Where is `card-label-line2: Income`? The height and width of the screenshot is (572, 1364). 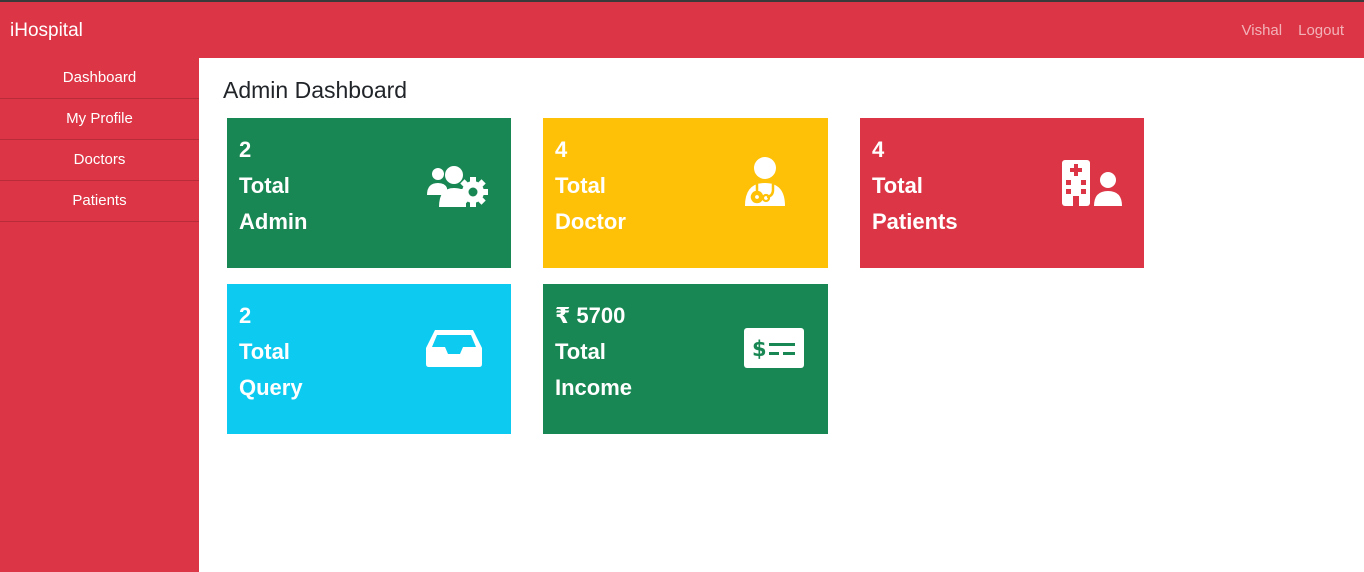 card-label-line2: Income is located at coordinates (594, 387).